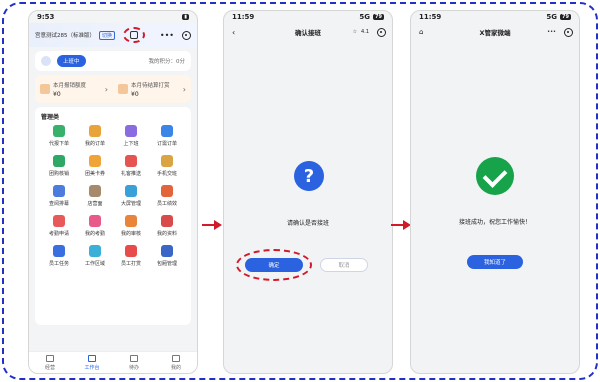 This screenshot has width=600, height=382. I want to click on nav-bar: ‹ 确认接班 ☆ 4.1, so click(308, 32).